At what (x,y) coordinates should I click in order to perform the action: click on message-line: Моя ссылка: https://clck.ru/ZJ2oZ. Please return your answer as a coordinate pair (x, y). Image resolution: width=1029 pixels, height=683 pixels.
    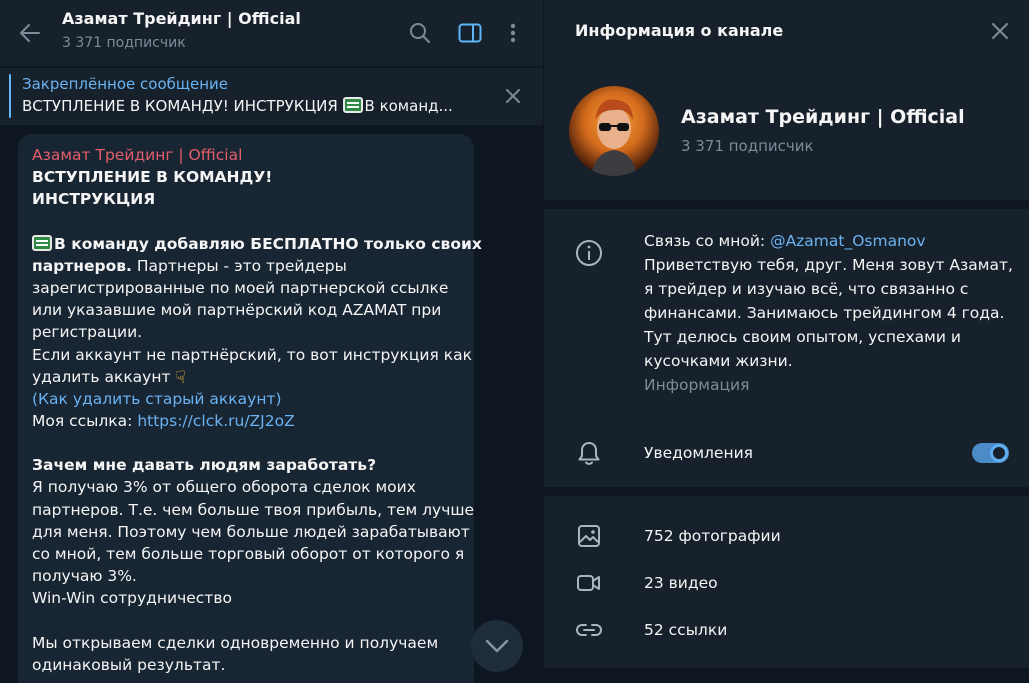
    Looking at the image, I should click on (247, 421).